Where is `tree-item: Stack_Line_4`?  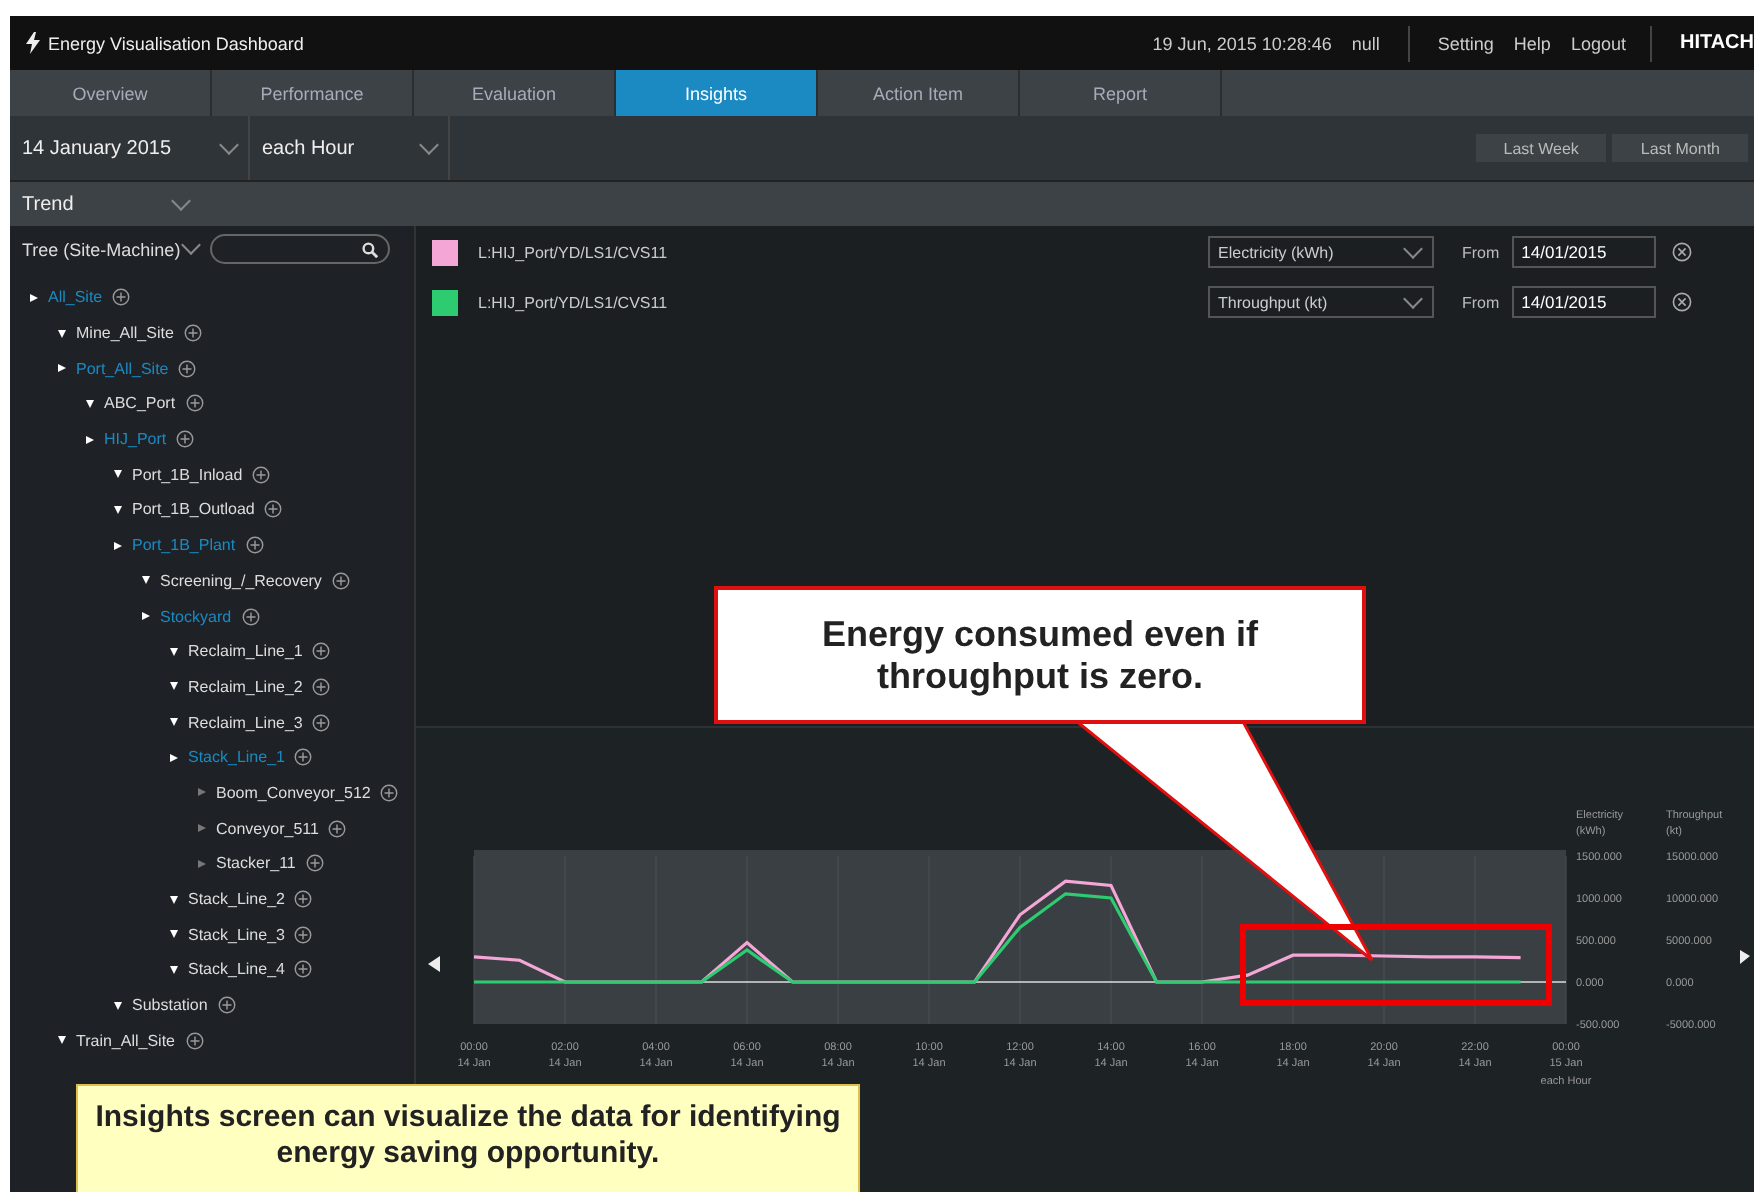 tree-item: Stack_Line_4 is located at coordinates (236, 969).